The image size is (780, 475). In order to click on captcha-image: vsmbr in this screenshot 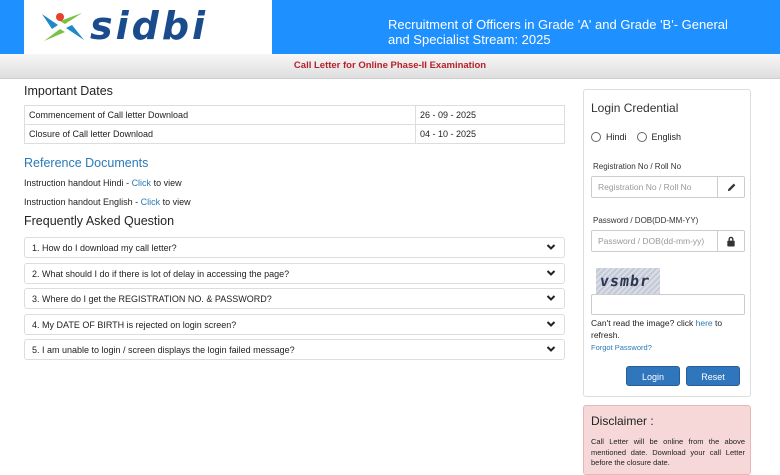, I will do `click(628, 281)`.